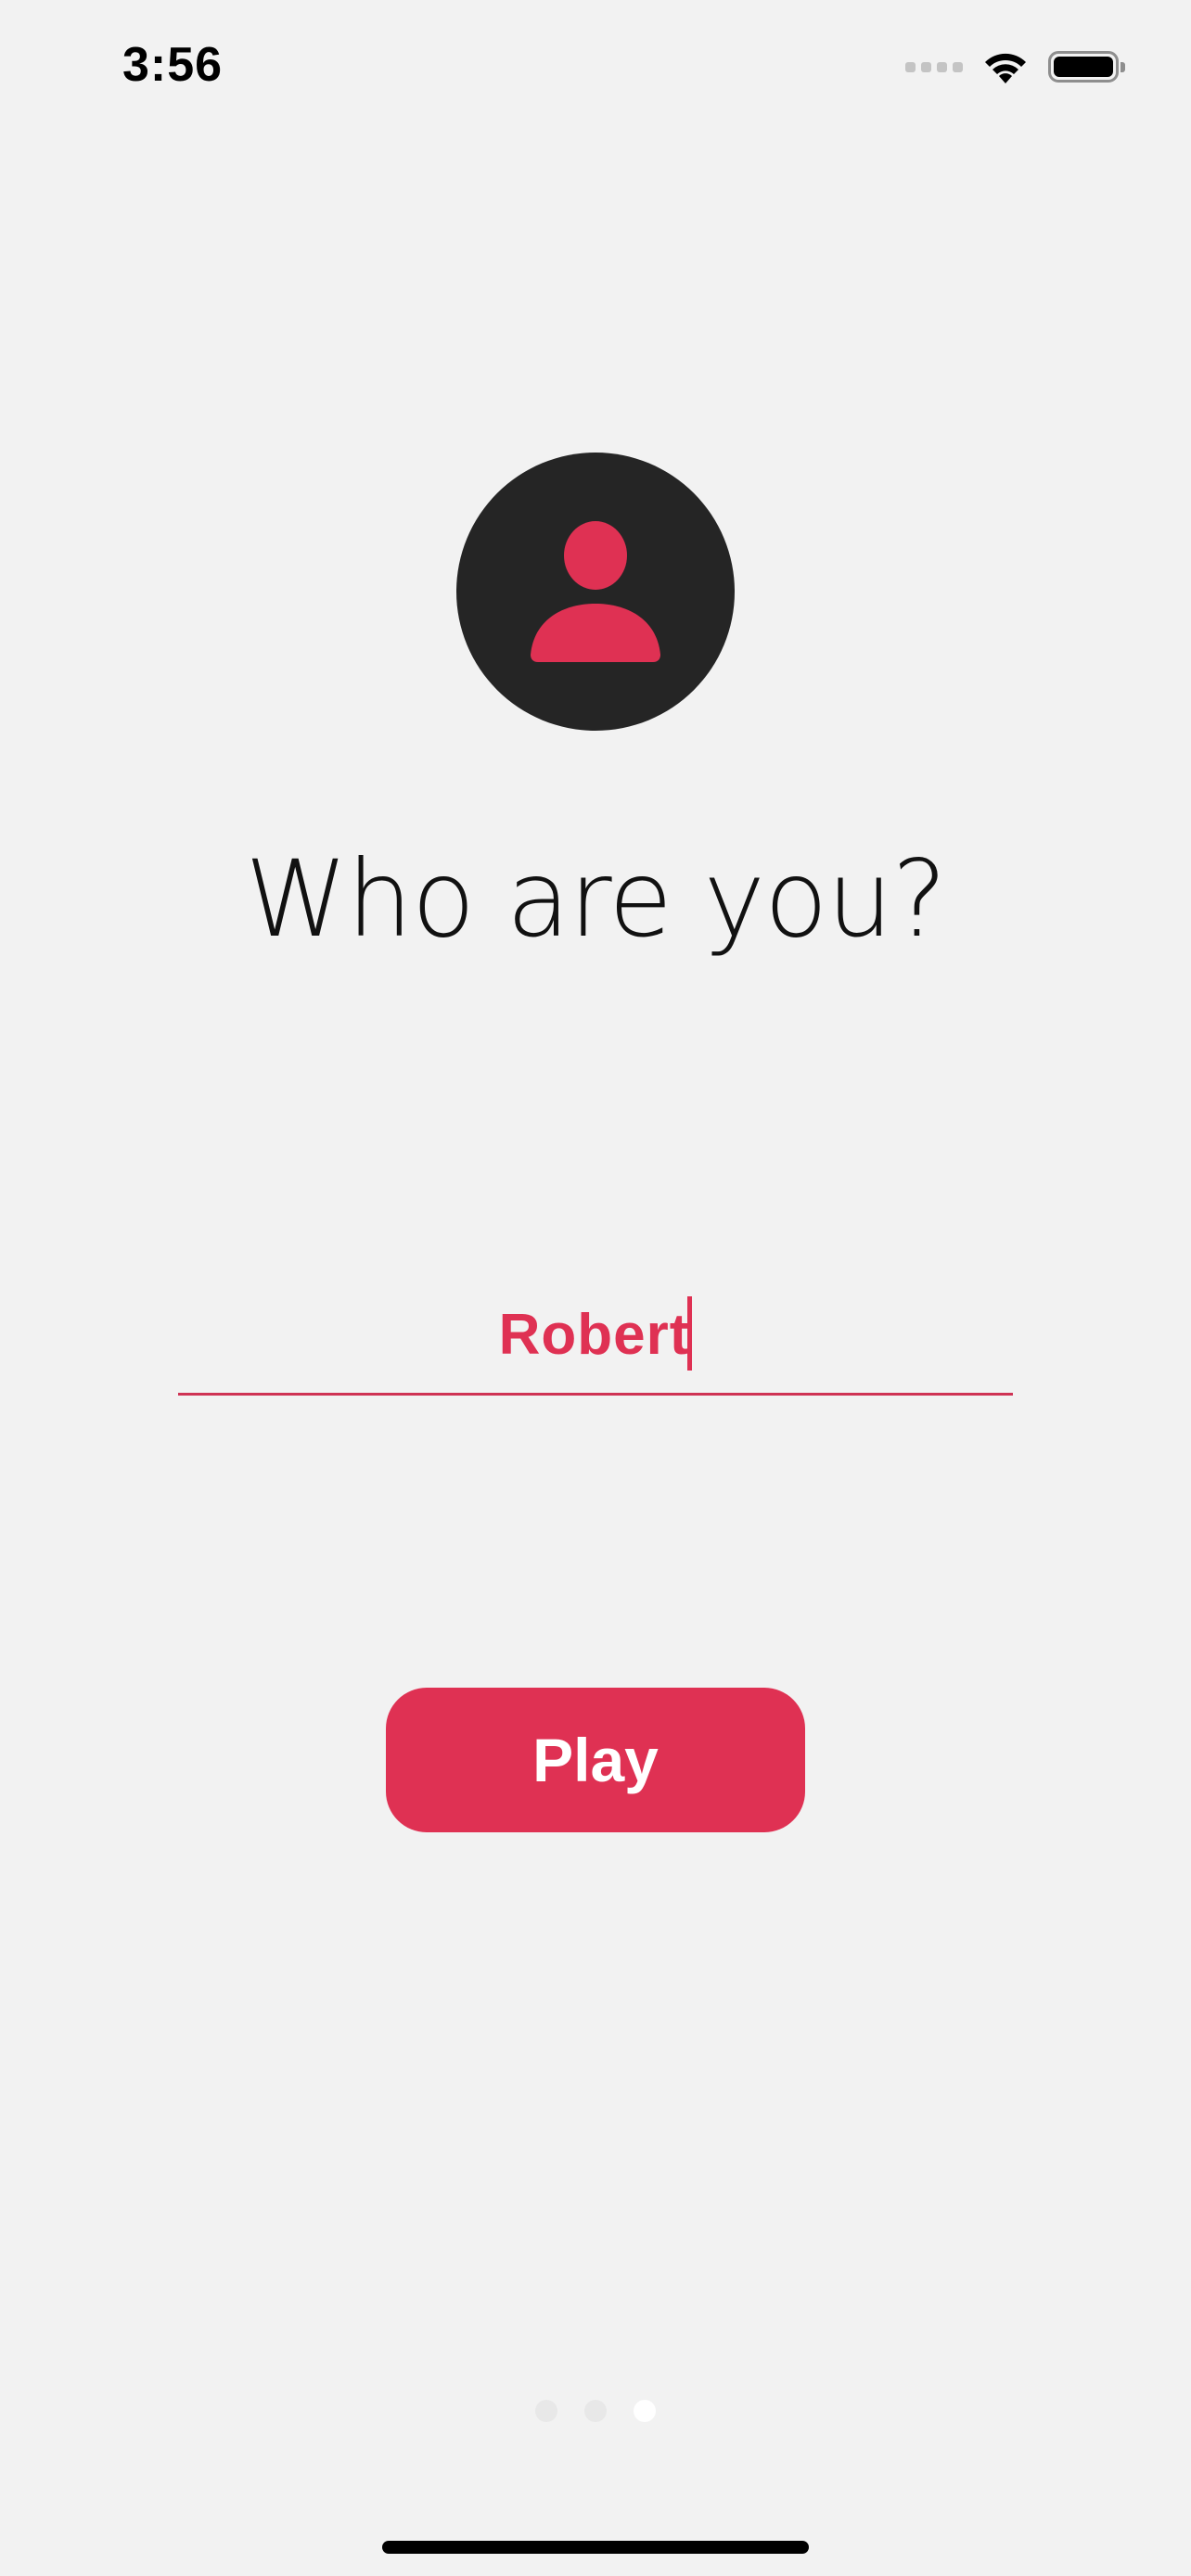  What do you see at coordinates (645, 2411) in the screenshot?
I see `page-dot-3-active` at bounding box center [645, 2411].